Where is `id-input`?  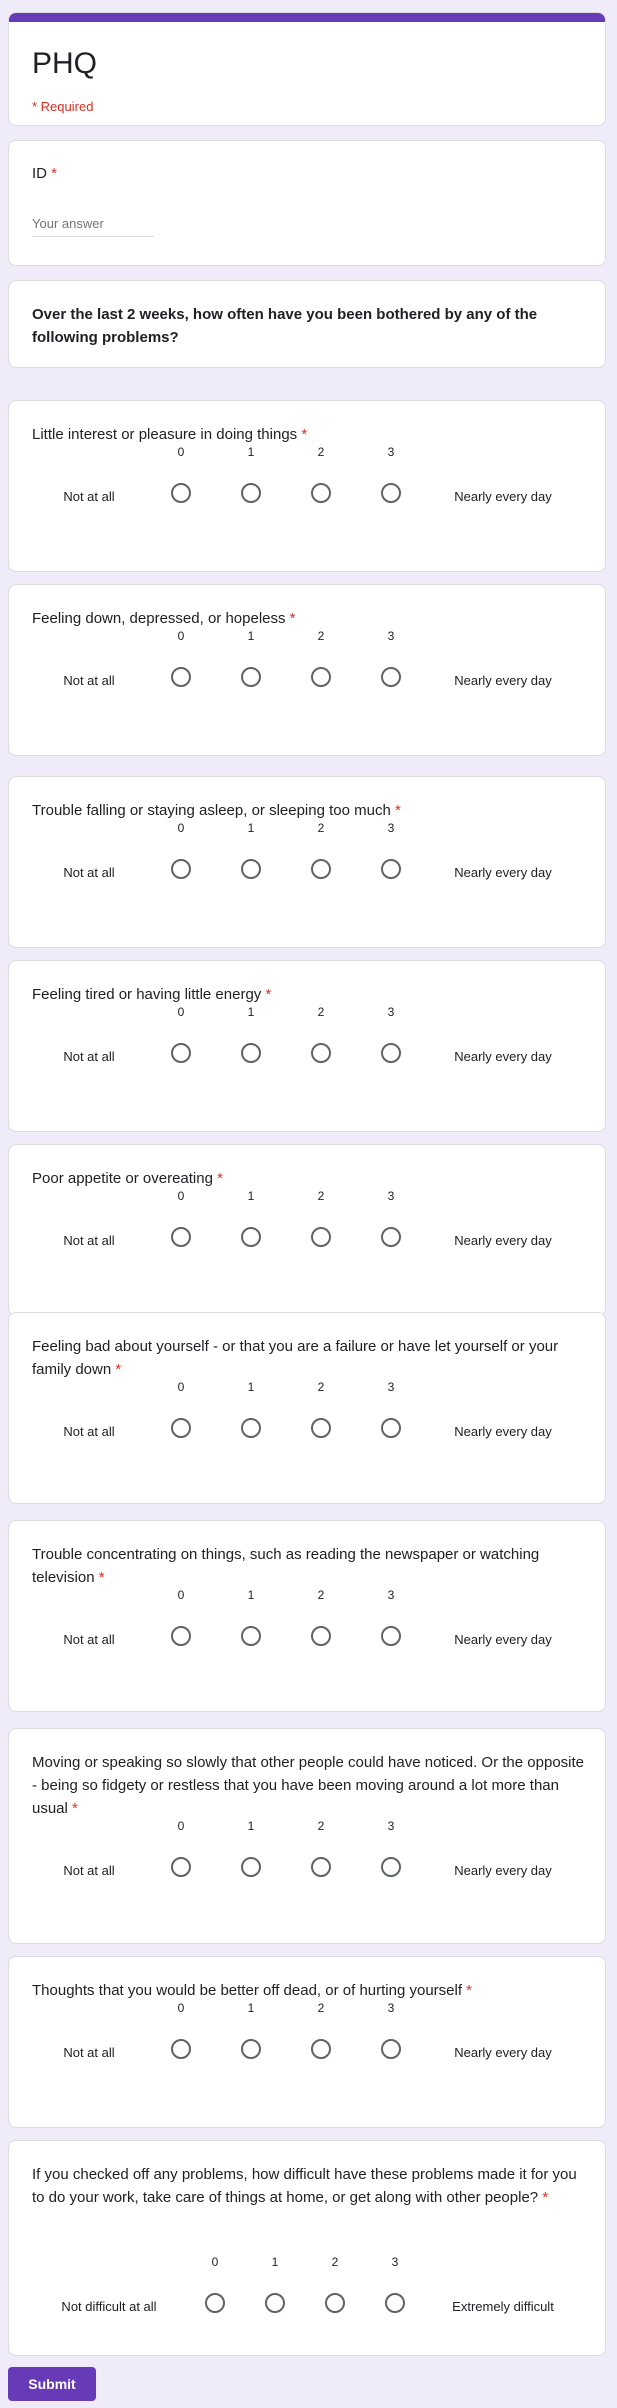
id-input is located at coordinates (93, 224).